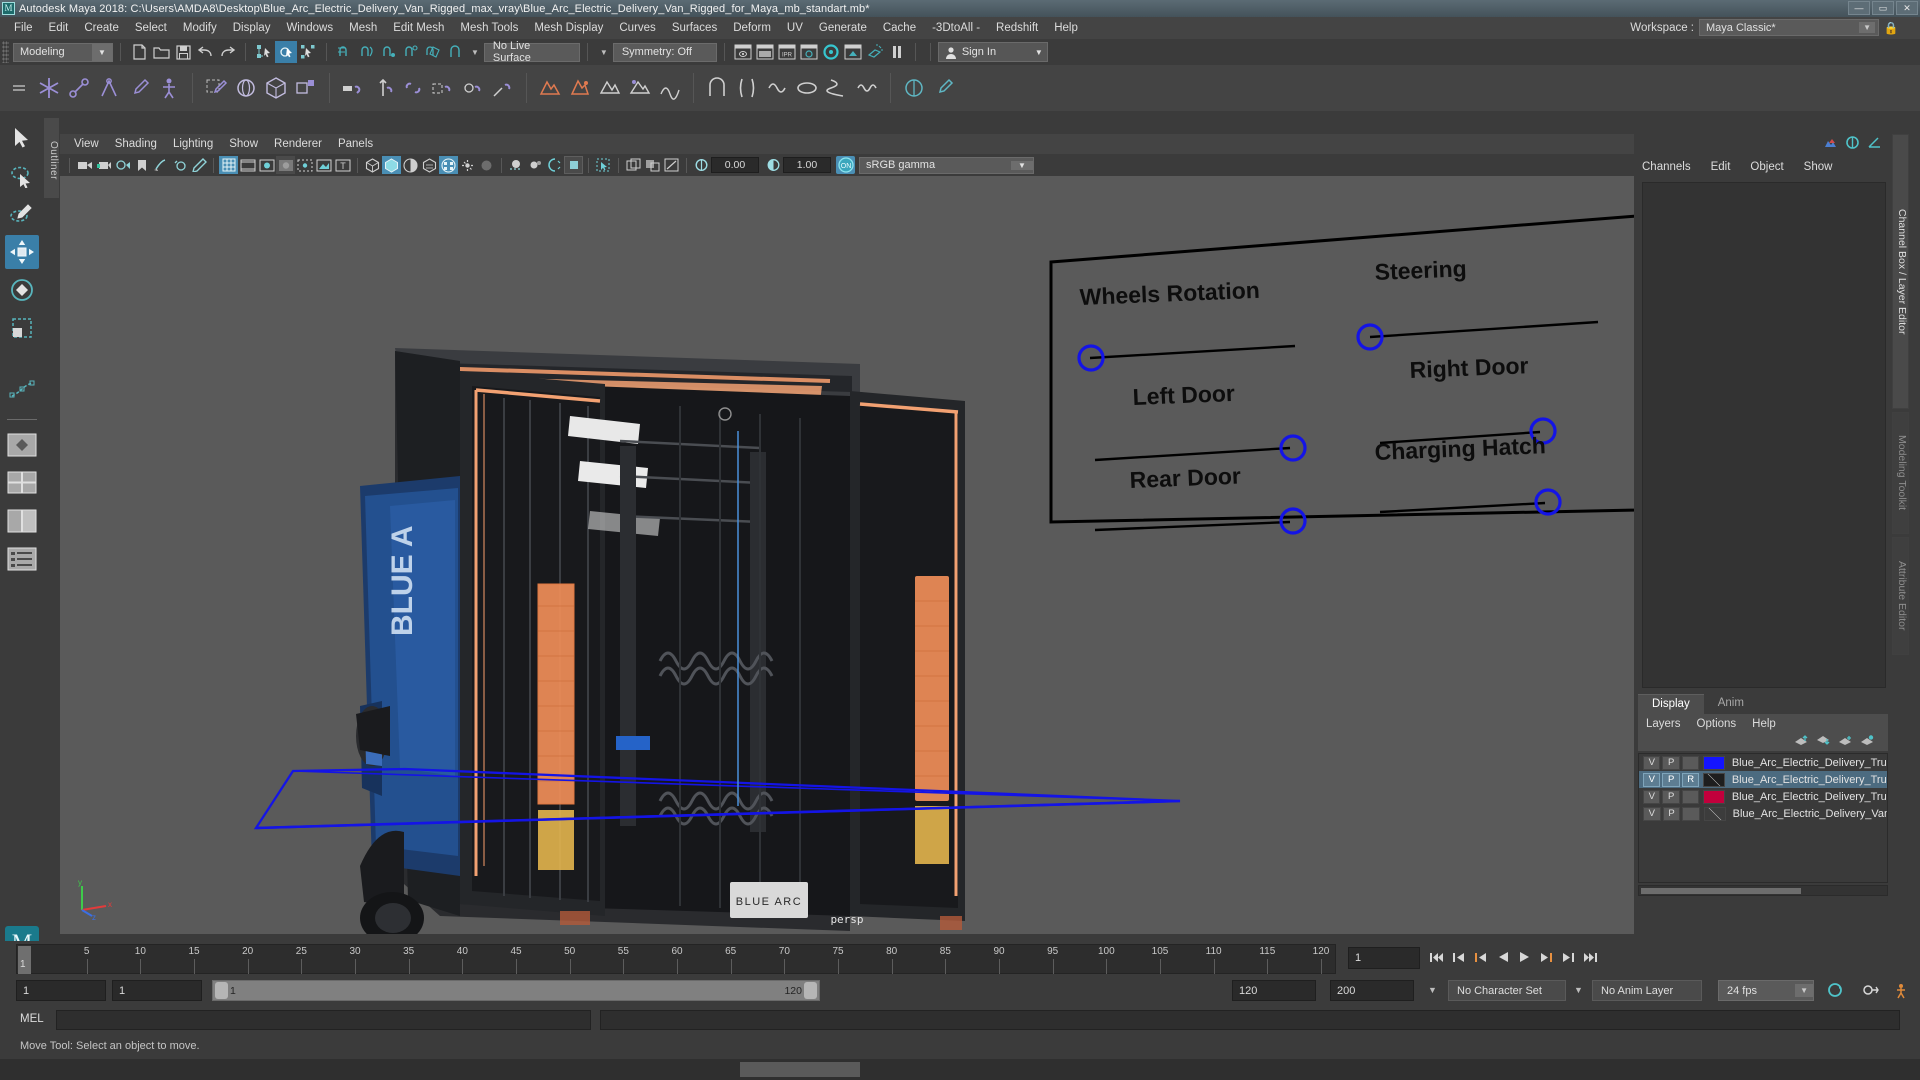  I want to click on menu-item-windows: Windows, so click(309, 28).